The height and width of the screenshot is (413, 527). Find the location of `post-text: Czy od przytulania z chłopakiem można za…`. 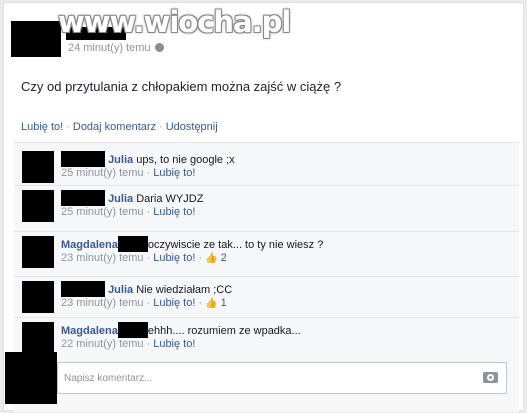

post-text: Czy od przytulania z chłopakiem można za… is located at coordinates (181, 86).